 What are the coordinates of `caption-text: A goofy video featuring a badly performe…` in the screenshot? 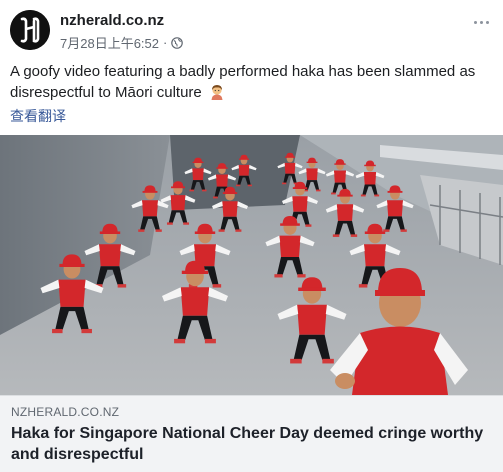 It's located at (243, 82).